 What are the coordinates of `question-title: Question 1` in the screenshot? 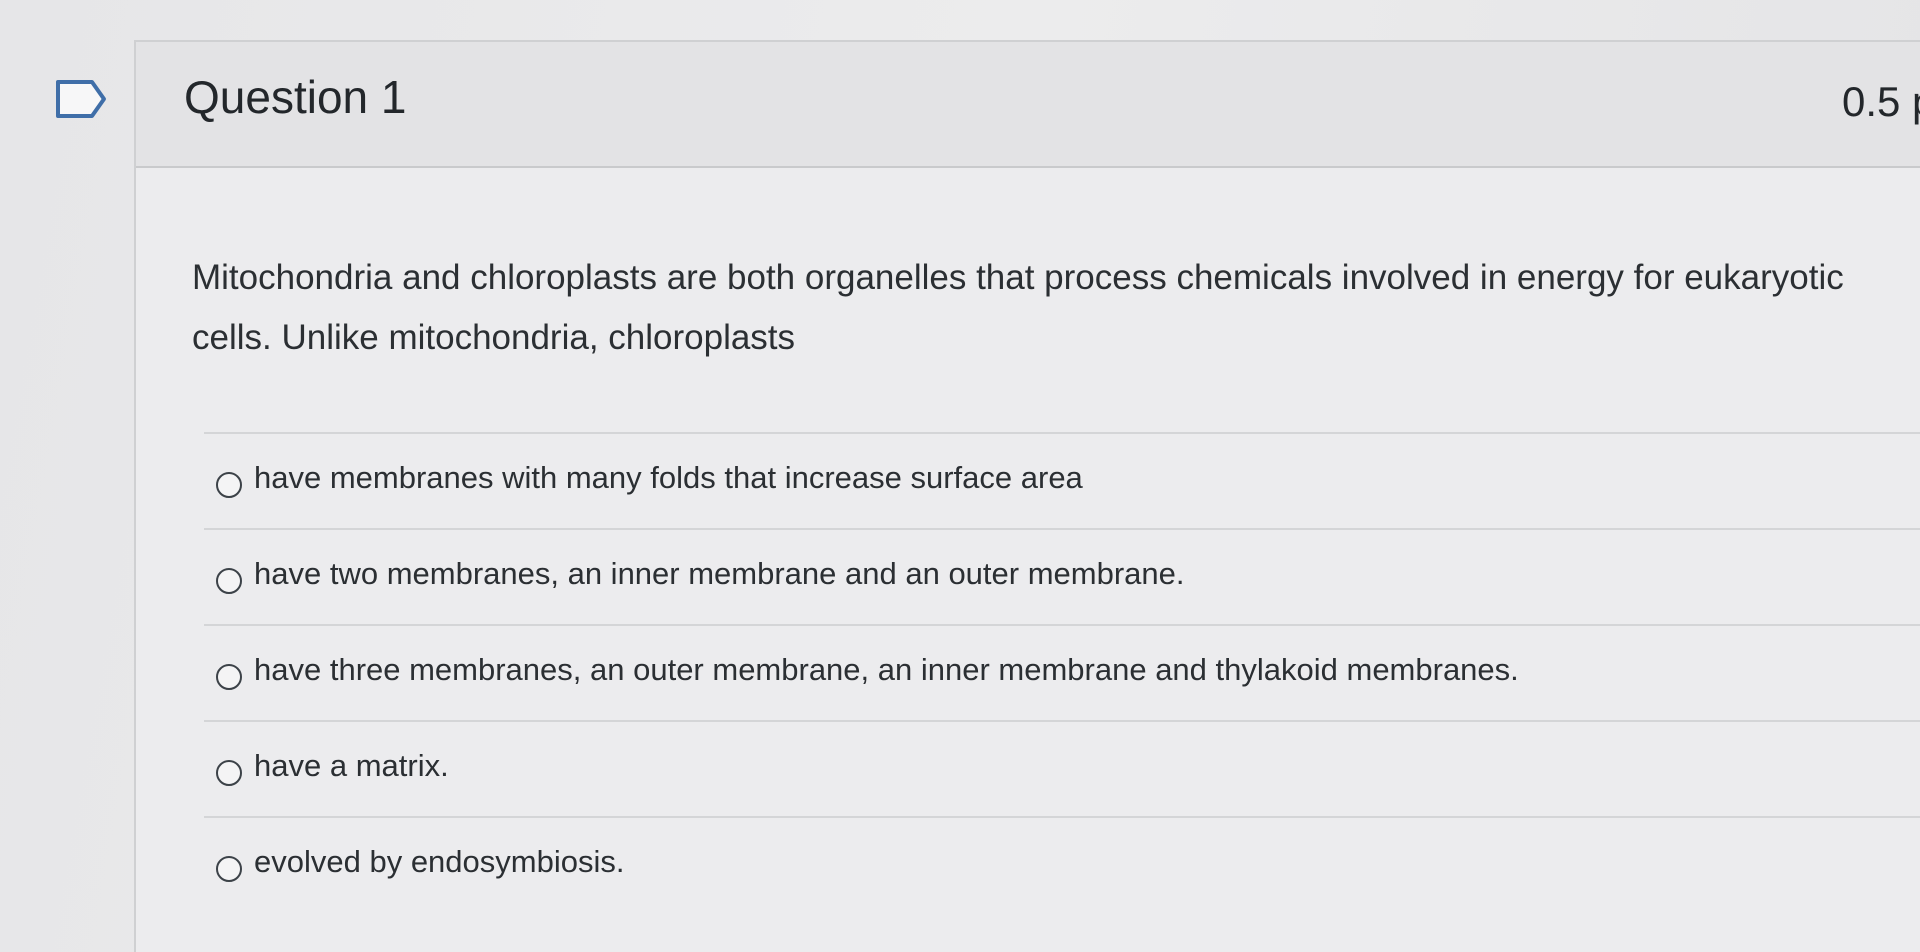 It's located at (295, 97).